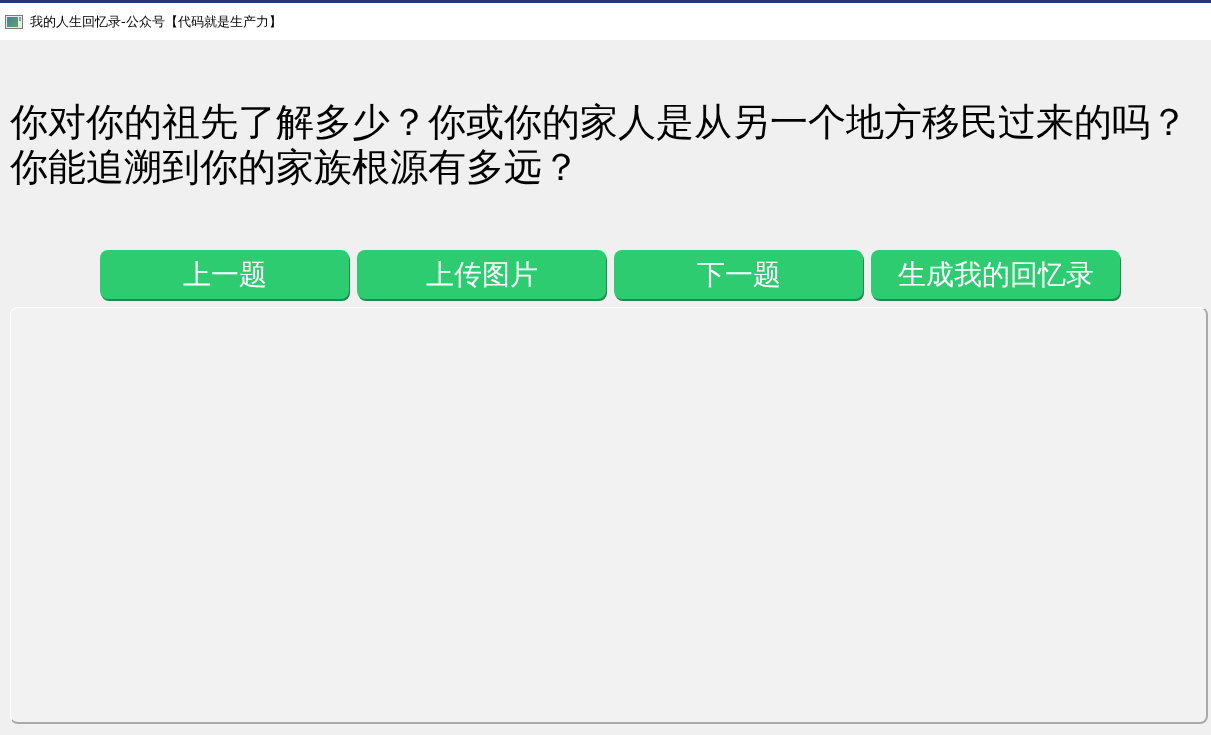 The image size is (1211, 735). I want to click on action-button: 上一题, so click(224, 274).